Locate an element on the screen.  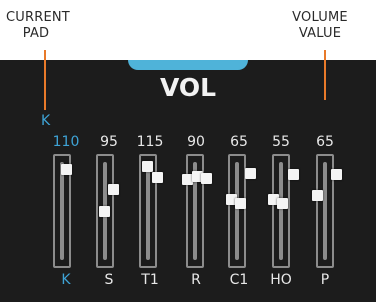
pad-label: R is located at coordinates (196, 280).